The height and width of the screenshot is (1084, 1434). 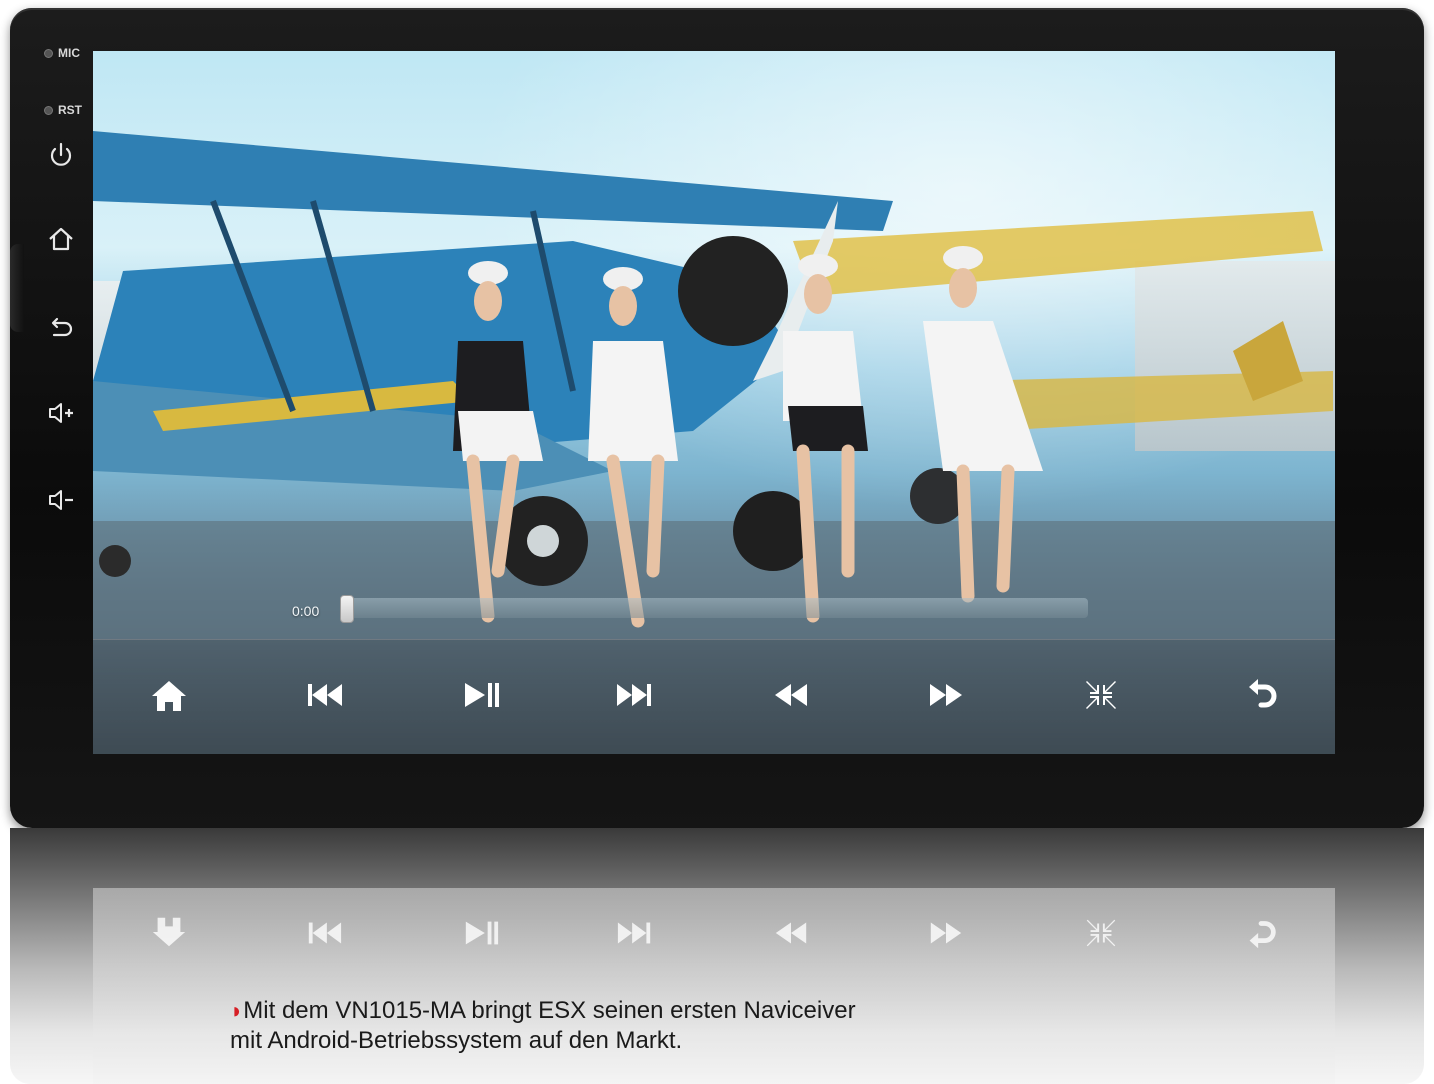 I want to click on fast-forward-icon, so click(x=946, y=695).